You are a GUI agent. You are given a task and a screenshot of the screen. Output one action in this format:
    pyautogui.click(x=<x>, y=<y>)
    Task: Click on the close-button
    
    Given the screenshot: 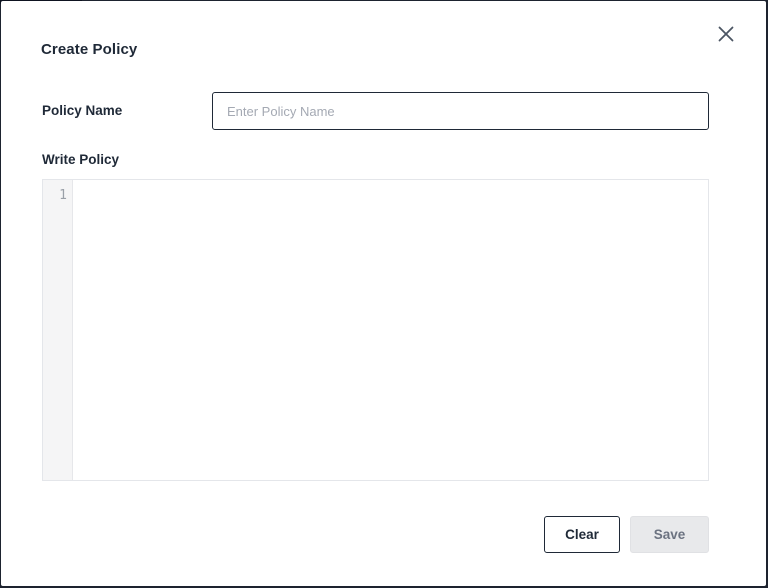 What is the action you would take?
    pyautogui.click(x=726, y=34)
    